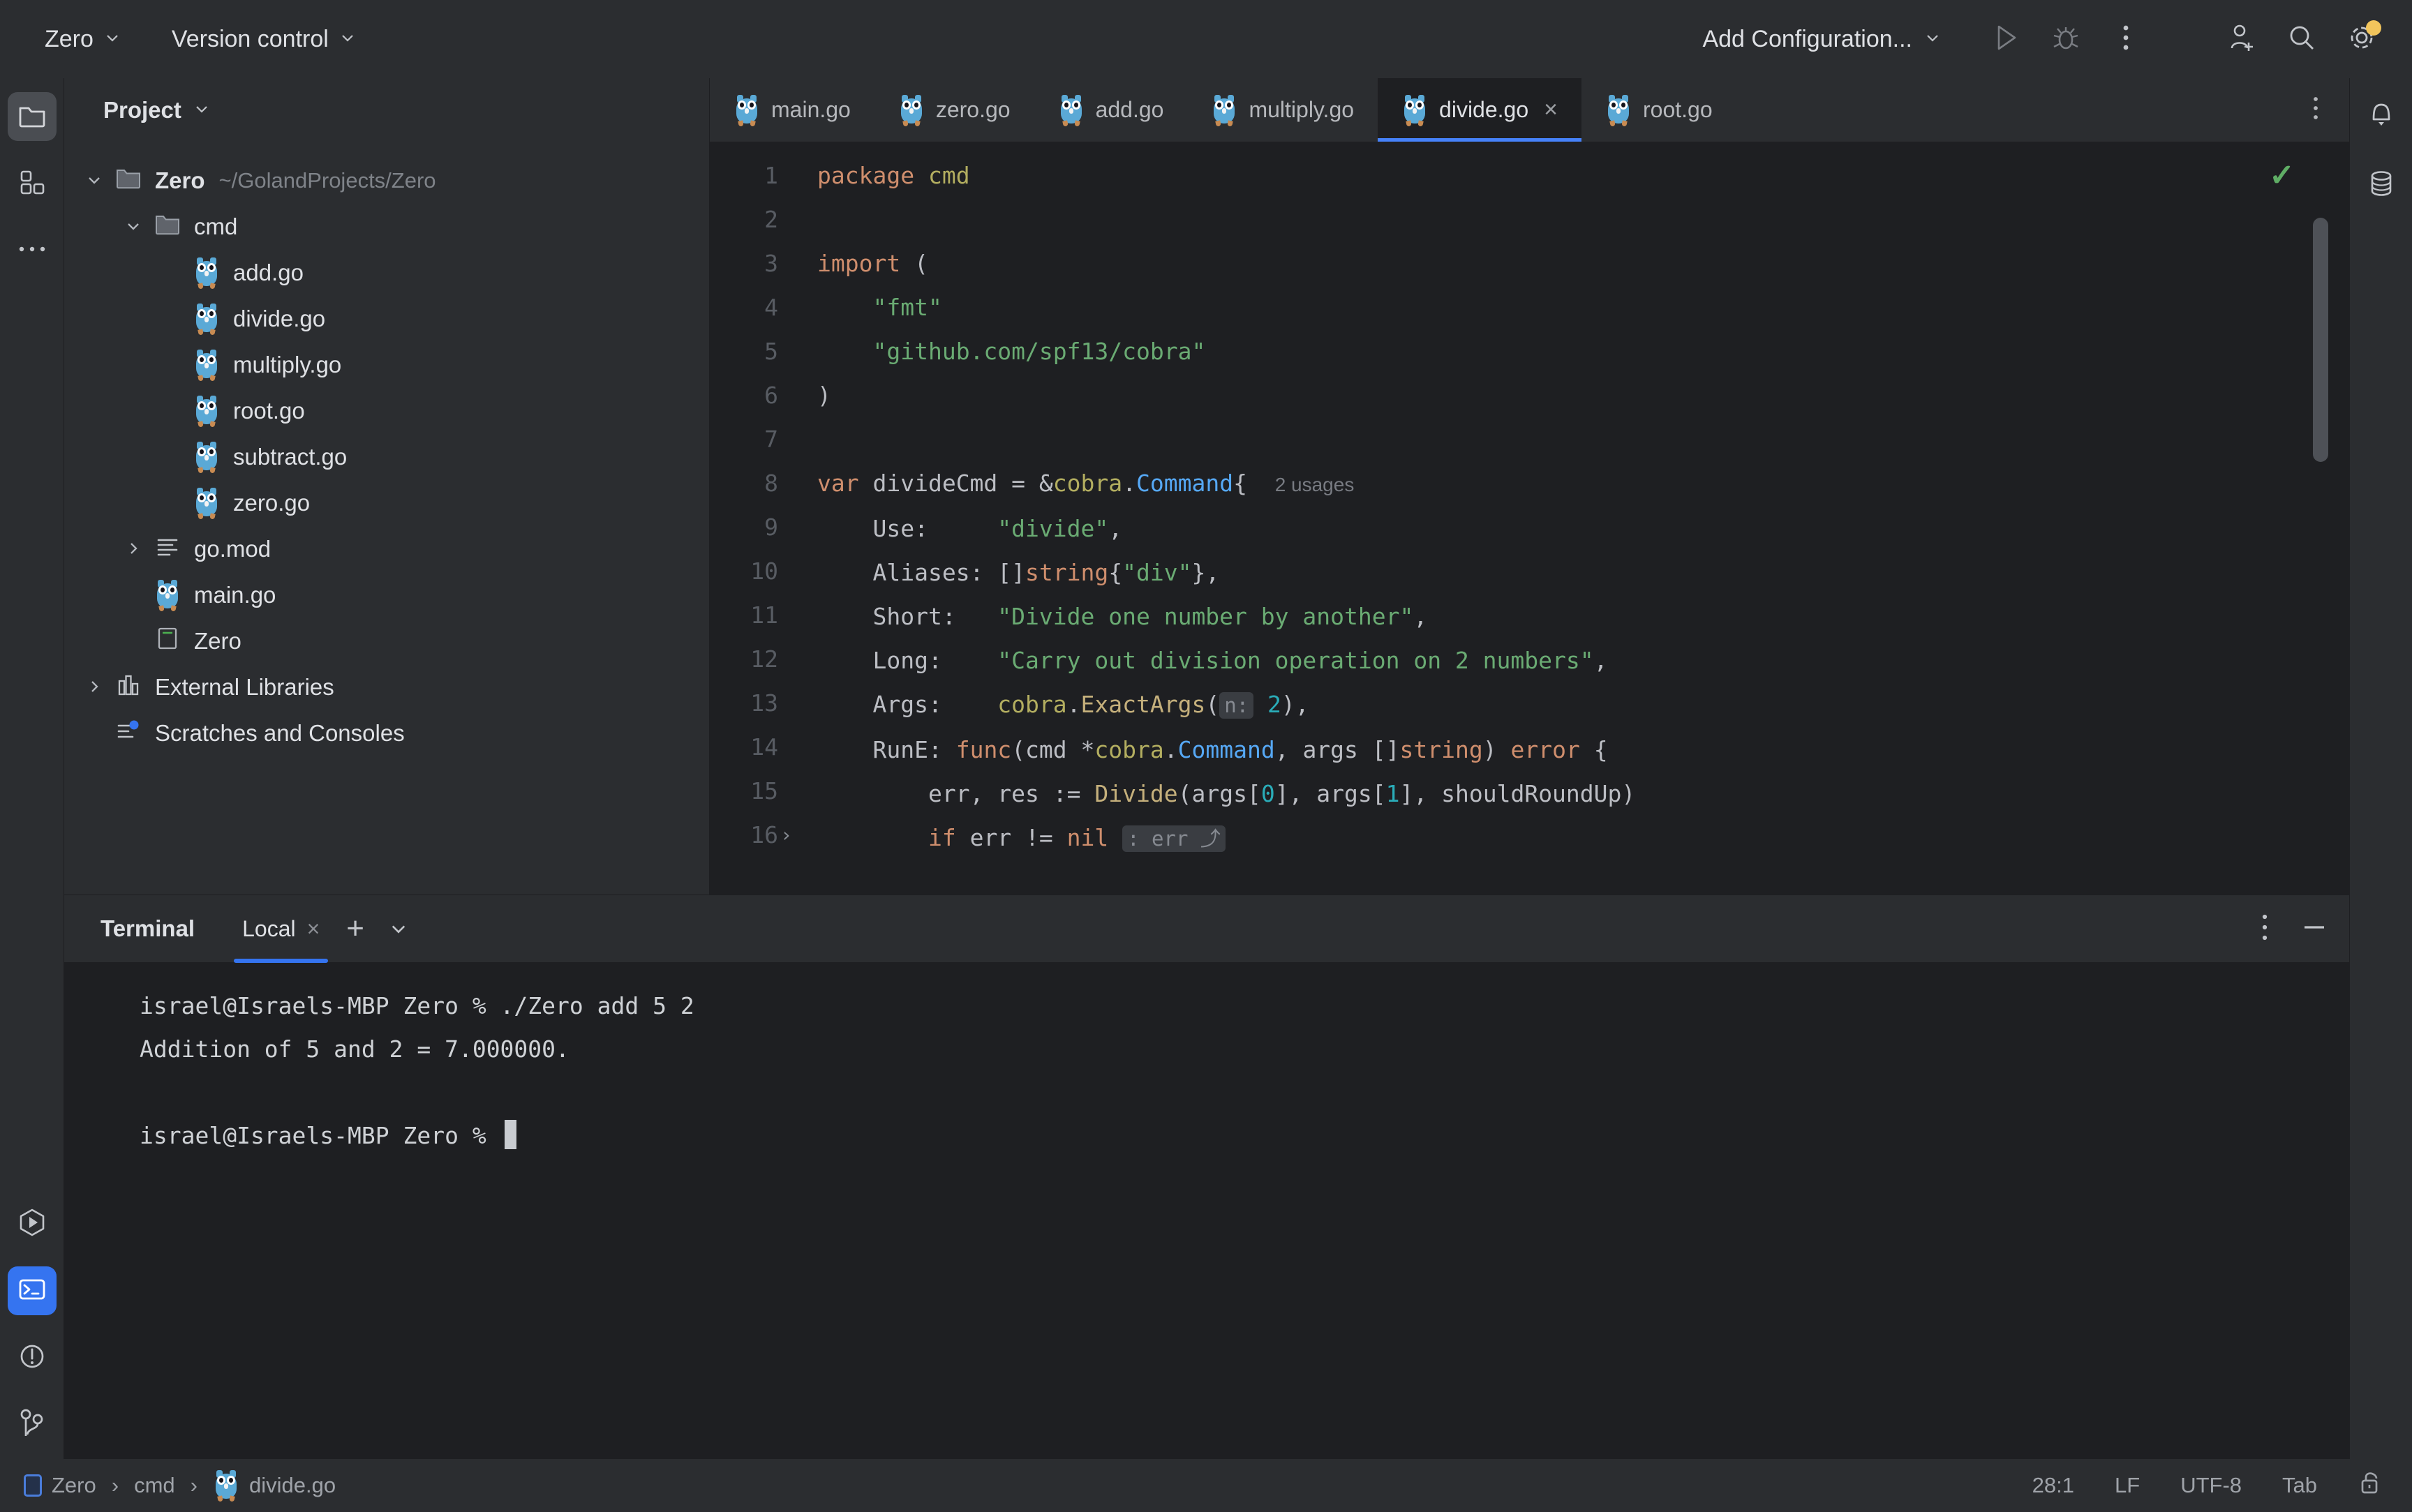 The image size is (2412, 1512). Describe the element at coordinates (954, 110) in the screenshot. I see `editor-tab: zero.go` at that location.